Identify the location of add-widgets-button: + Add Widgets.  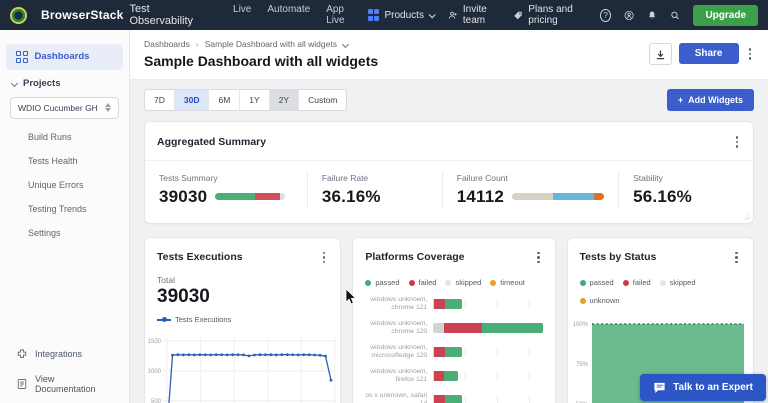
(710, 100).